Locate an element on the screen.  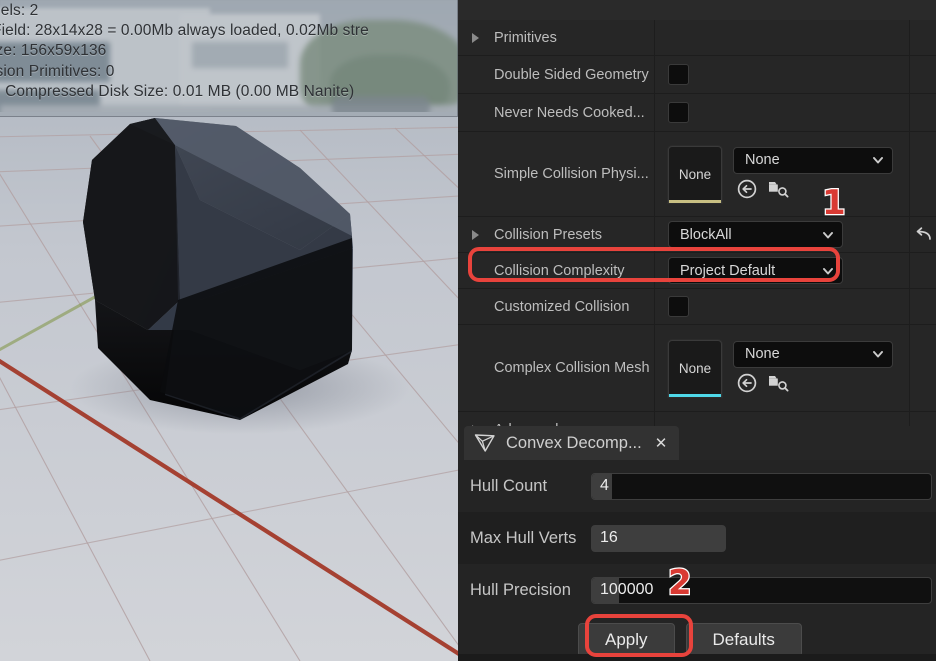
row-complex-collision-mesh-value: None None is located at coordinates (782, 368).